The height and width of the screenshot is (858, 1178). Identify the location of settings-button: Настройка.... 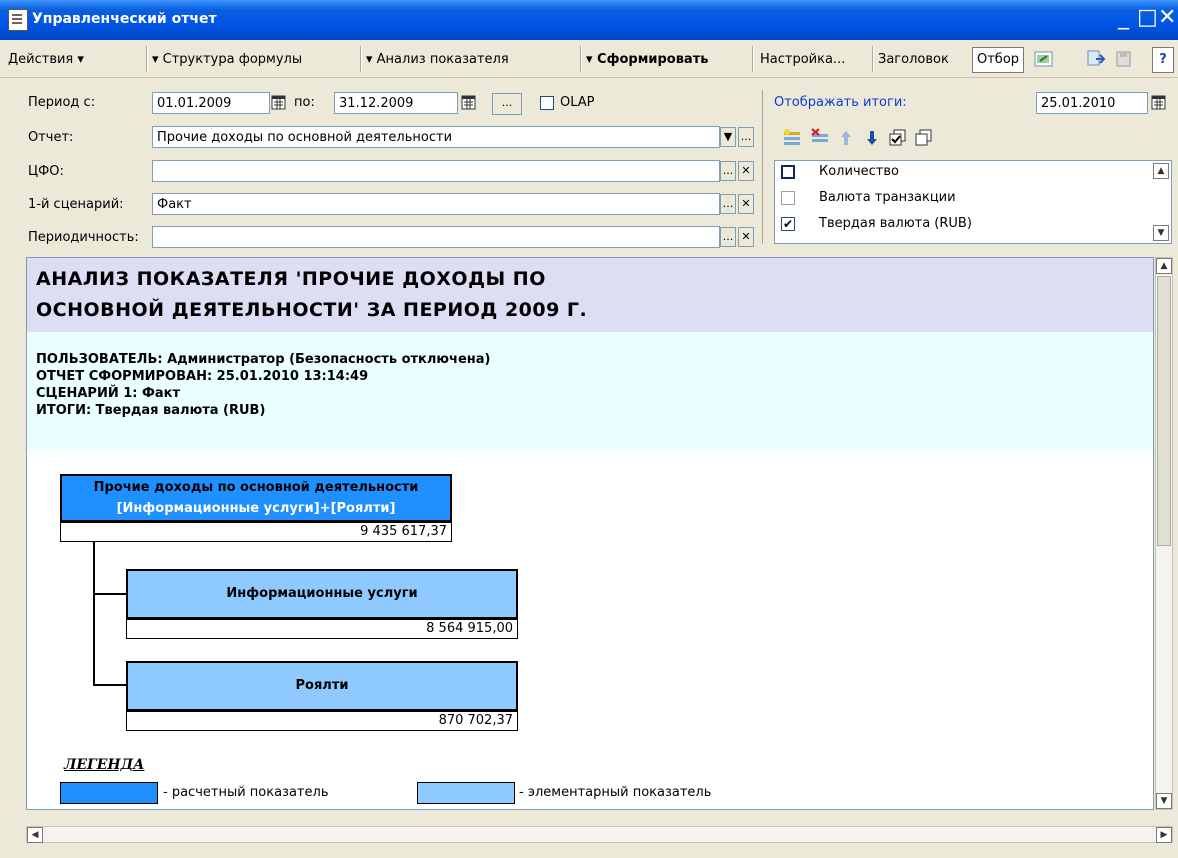
(802, 59).